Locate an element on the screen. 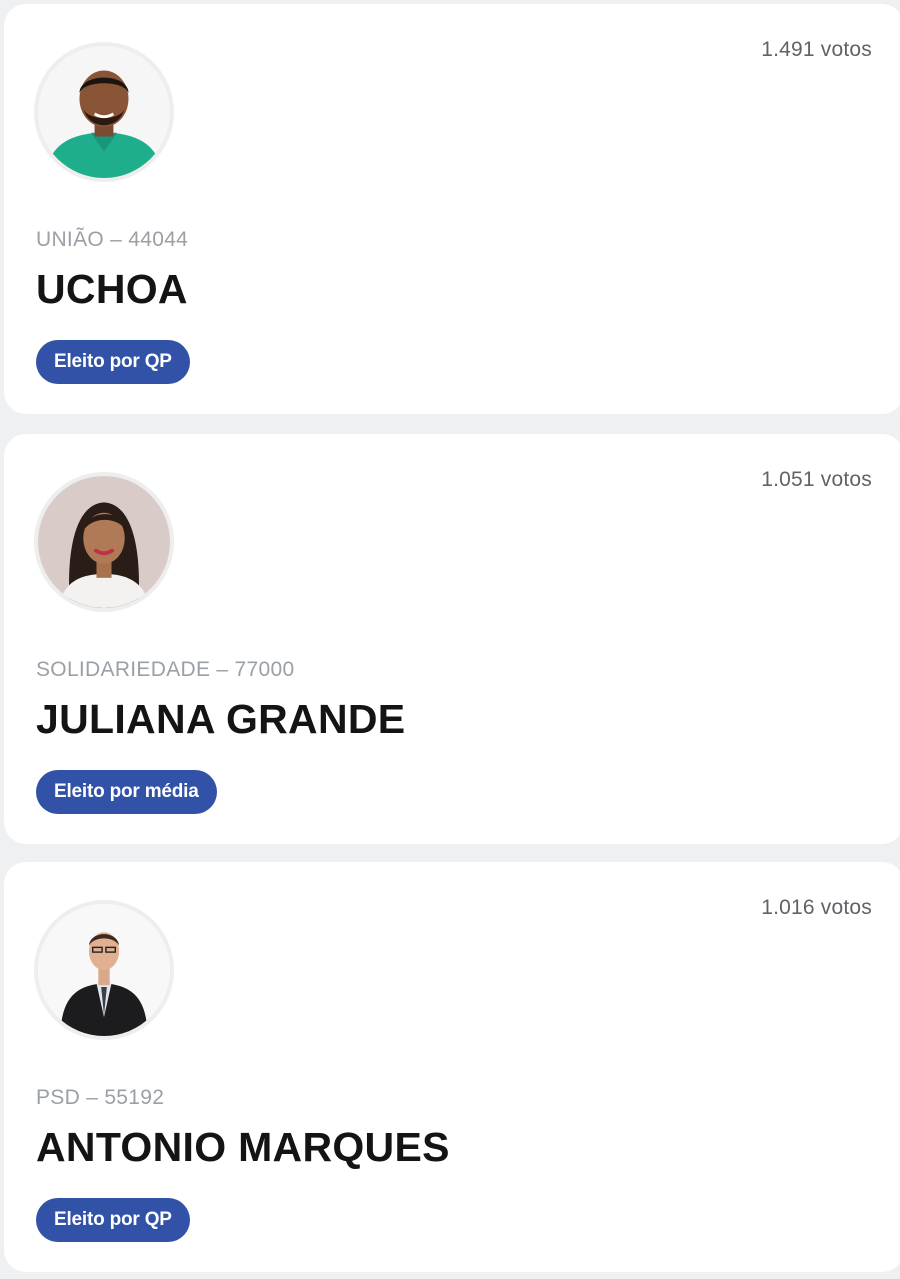  candidate-name: UCHOA is located at coordinates (112, 289).